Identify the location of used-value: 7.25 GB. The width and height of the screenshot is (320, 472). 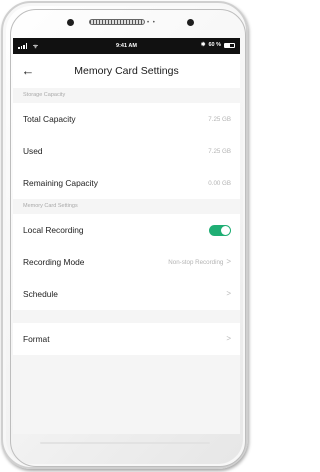
(219, 151).